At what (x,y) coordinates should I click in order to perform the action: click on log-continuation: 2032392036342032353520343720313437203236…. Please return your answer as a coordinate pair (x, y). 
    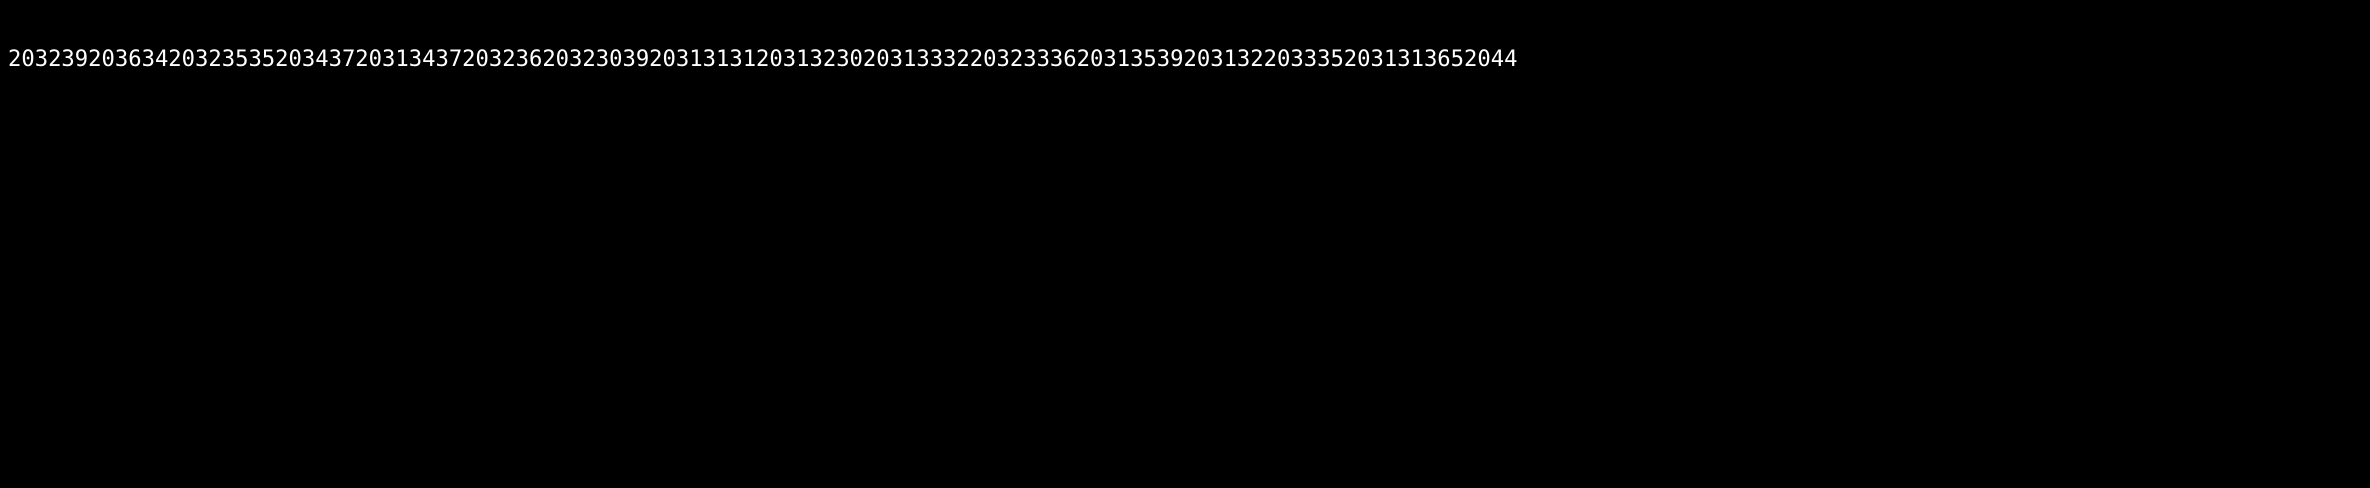
    Looking at the image, I should click on (763, 59).